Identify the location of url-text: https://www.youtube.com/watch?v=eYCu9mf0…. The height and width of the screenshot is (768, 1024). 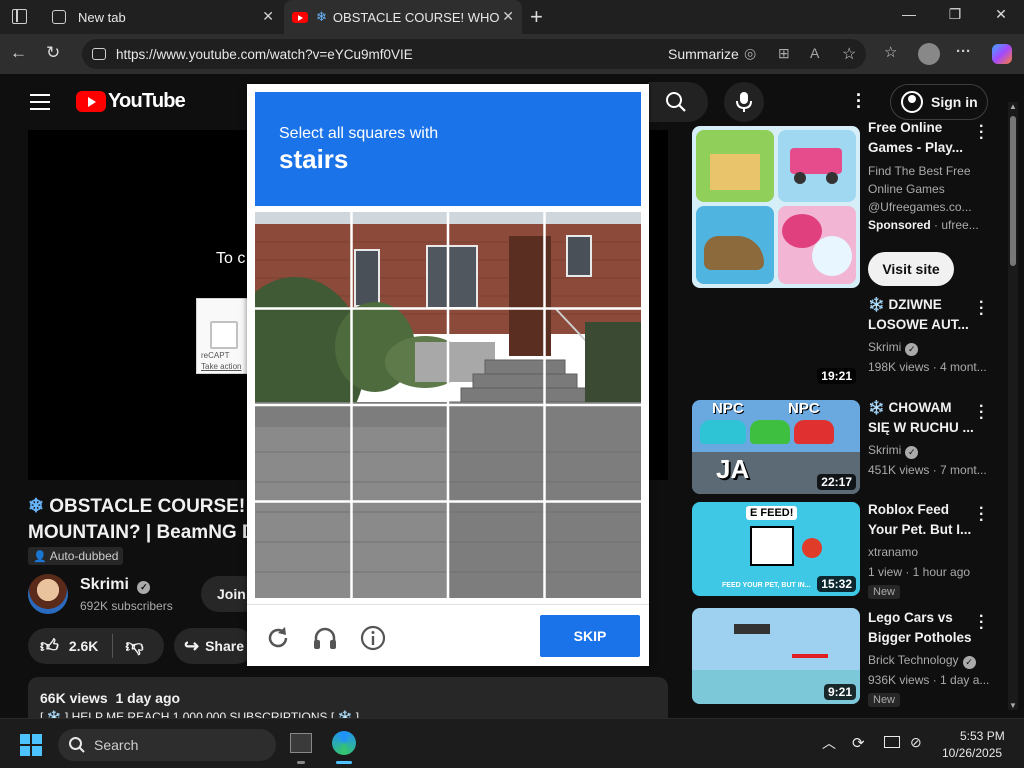
(264, 54).